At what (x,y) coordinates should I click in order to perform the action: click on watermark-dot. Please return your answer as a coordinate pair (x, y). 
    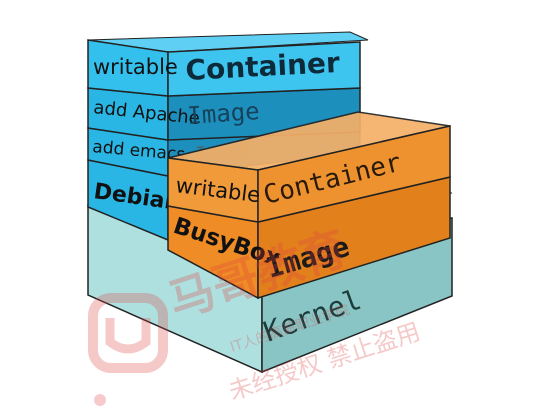
    Looking at the image, I should click on (100, 400).